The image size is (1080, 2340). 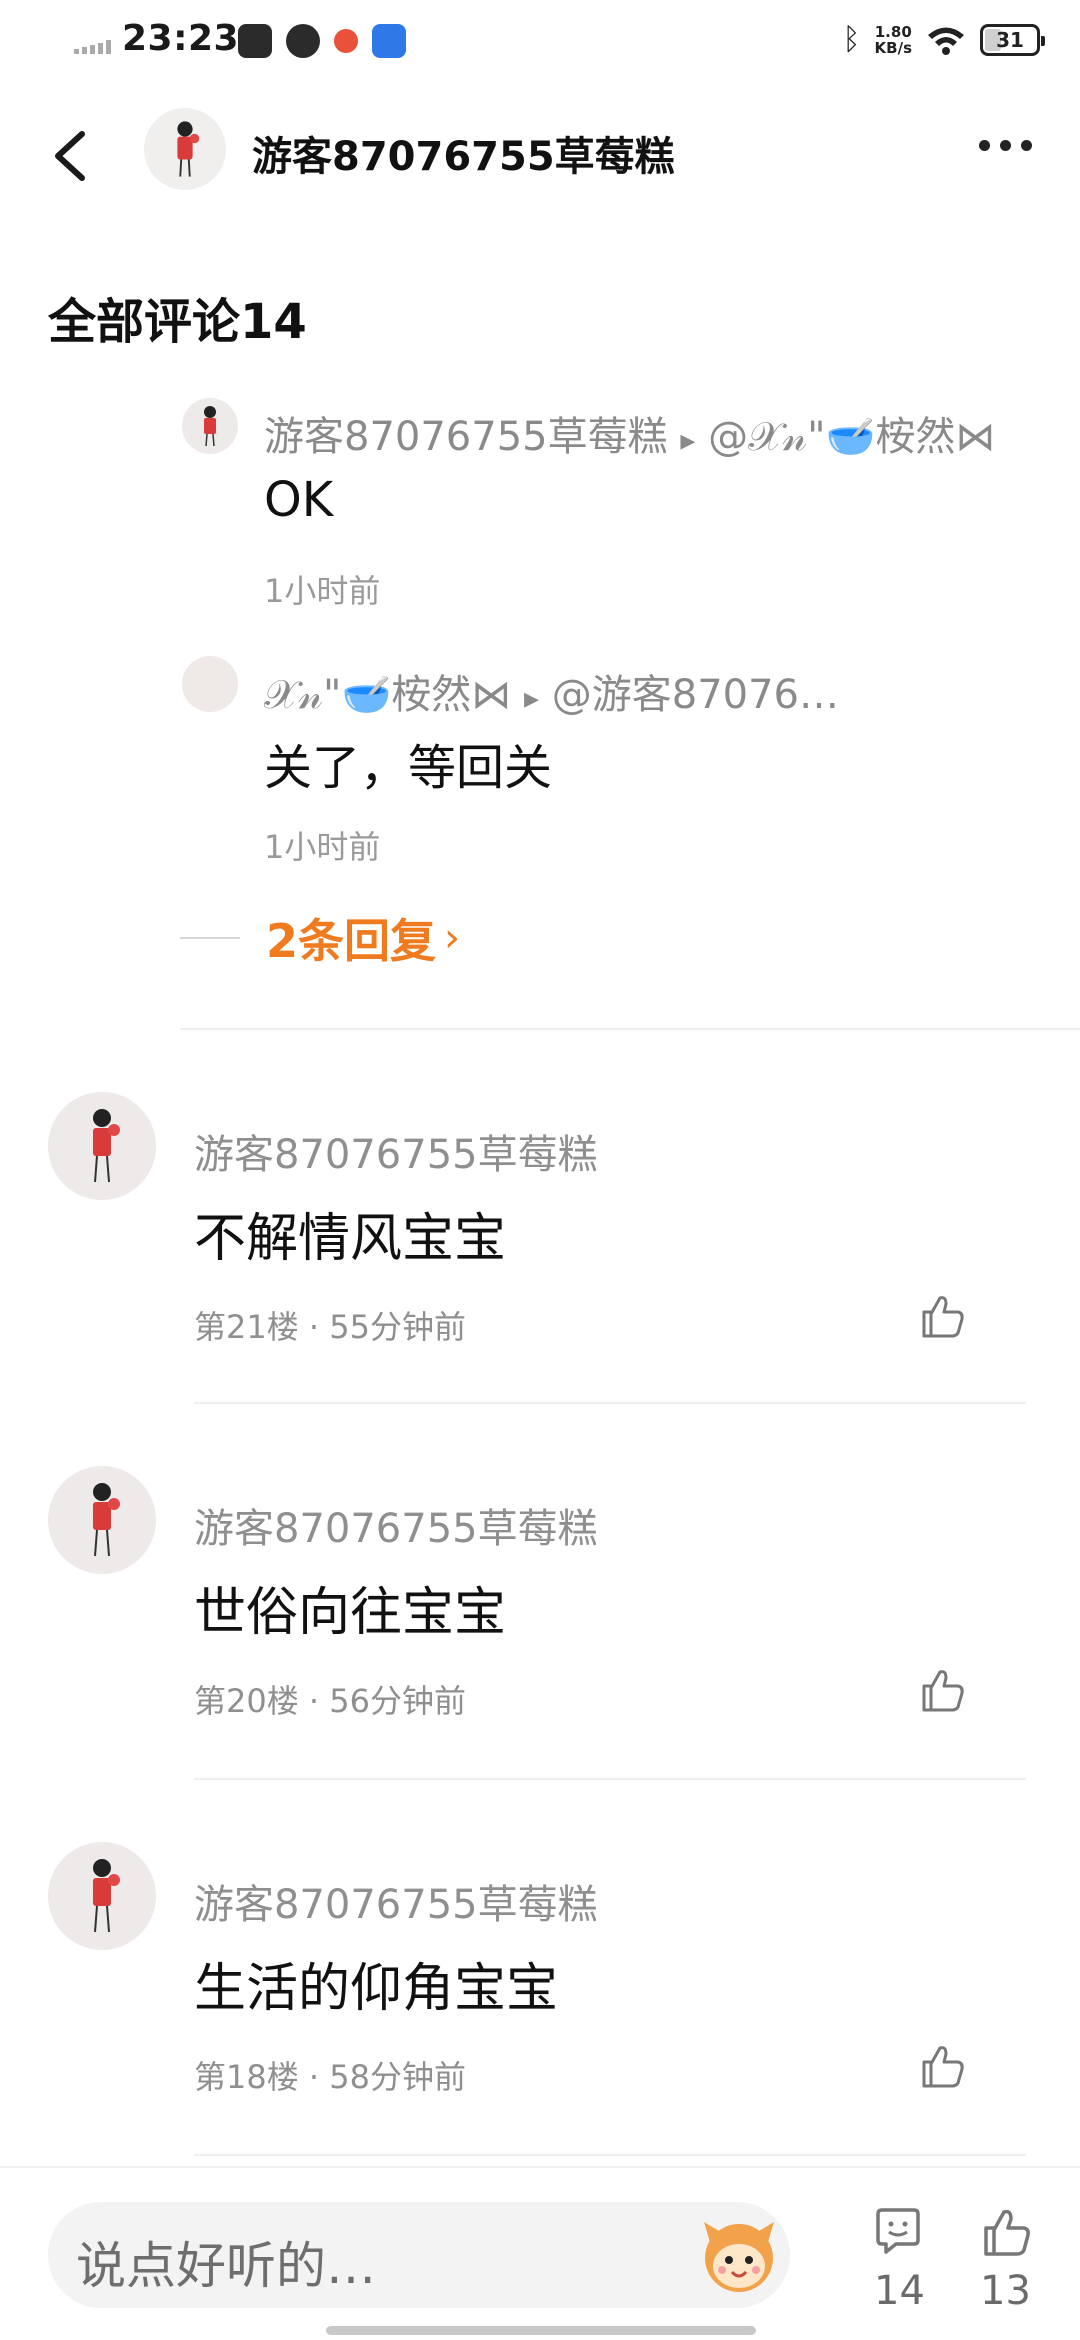 I want to click on reply-header: 游客87076755草莓糕 ▸ @𝒳𝓃"🥣桉然⋈, so click(x=629, y=433).